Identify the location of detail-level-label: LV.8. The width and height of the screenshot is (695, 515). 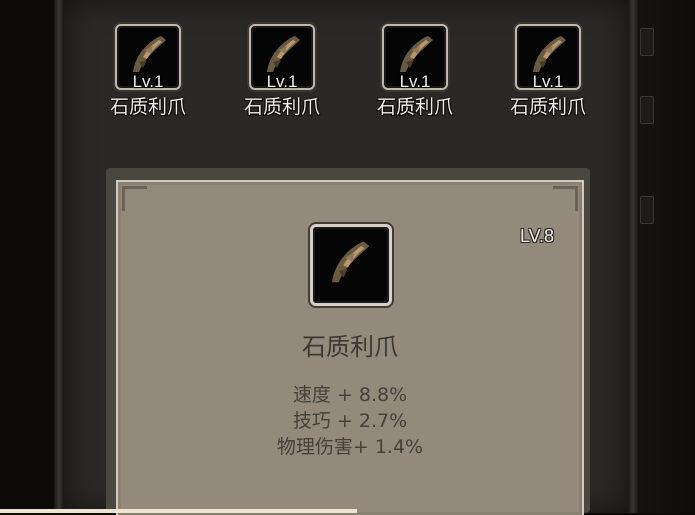
(536, 236).